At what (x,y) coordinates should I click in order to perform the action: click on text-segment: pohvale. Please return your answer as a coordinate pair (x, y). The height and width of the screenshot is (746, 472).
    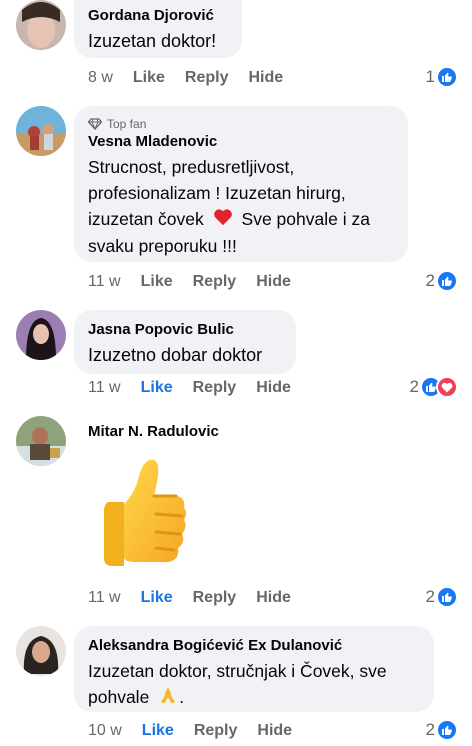
    Looking at the image, I should click on (119, 697).